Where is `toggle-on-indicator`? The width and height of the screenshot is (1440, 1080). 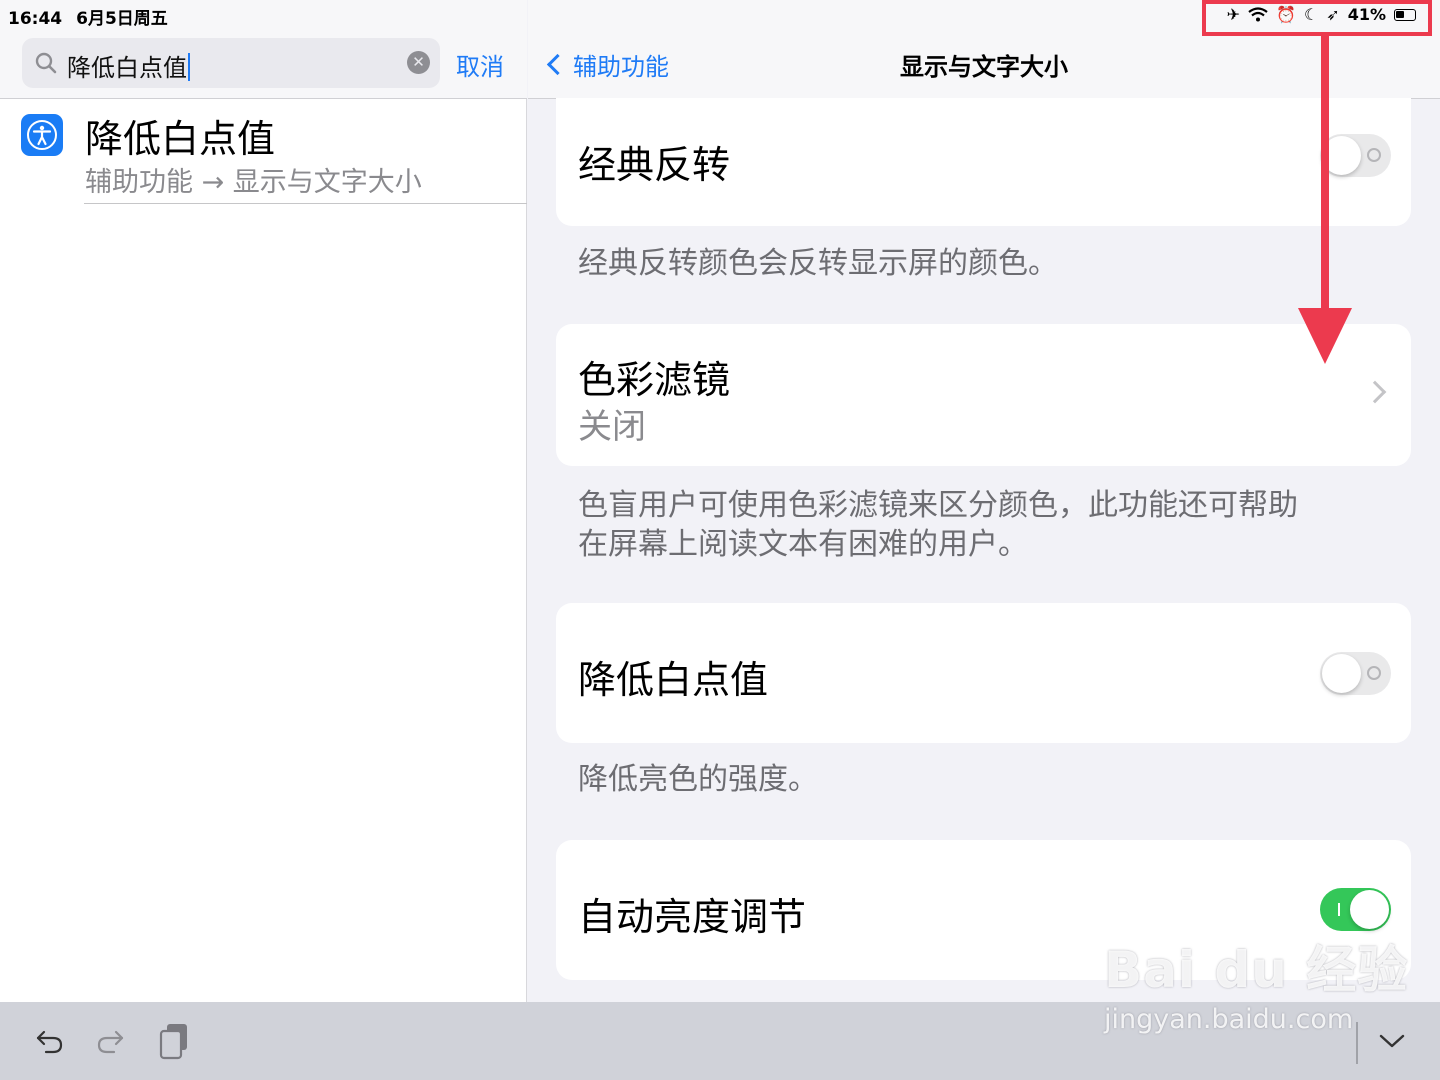 toggle-on-indicator is located at coordinates (1339, 909).